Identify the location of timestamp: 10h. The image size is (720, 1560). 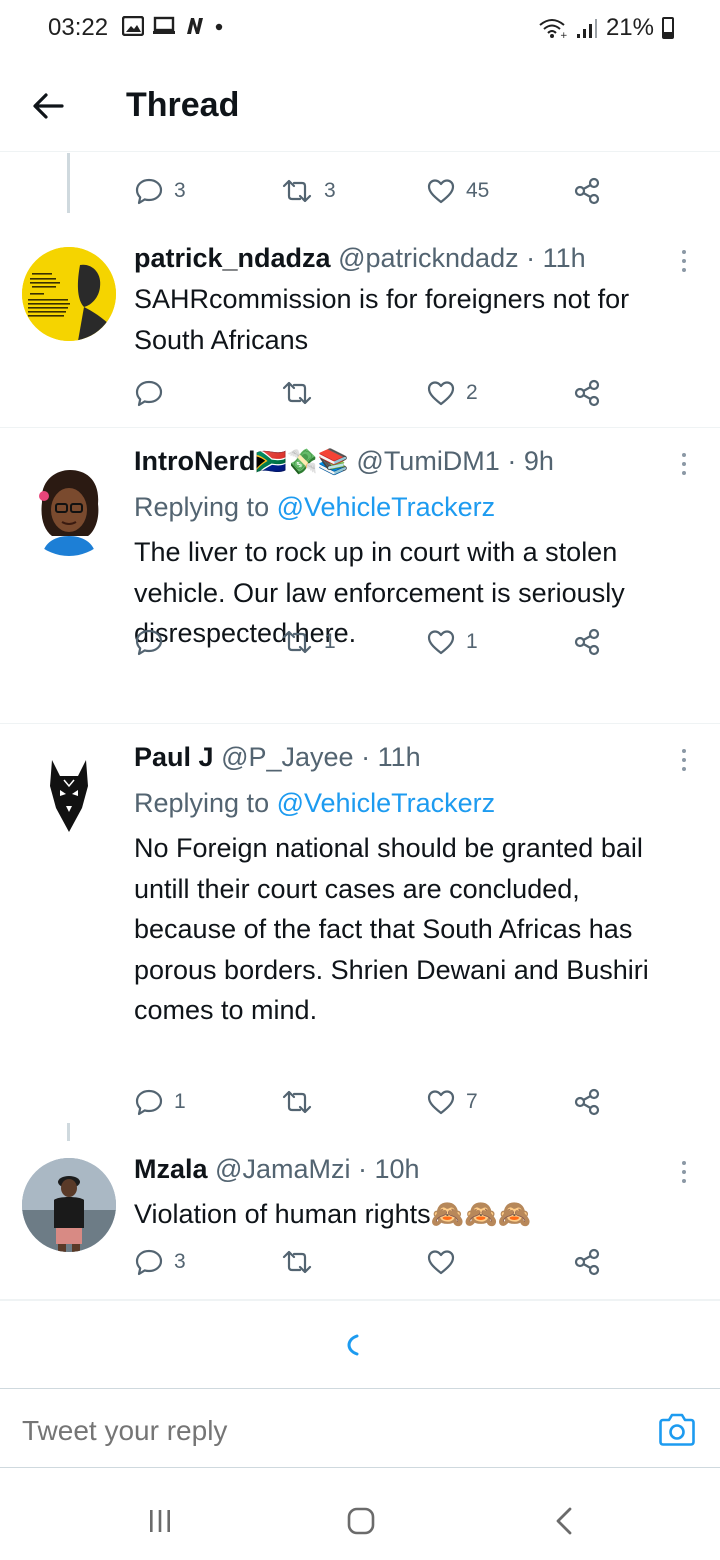
(397, 1169).